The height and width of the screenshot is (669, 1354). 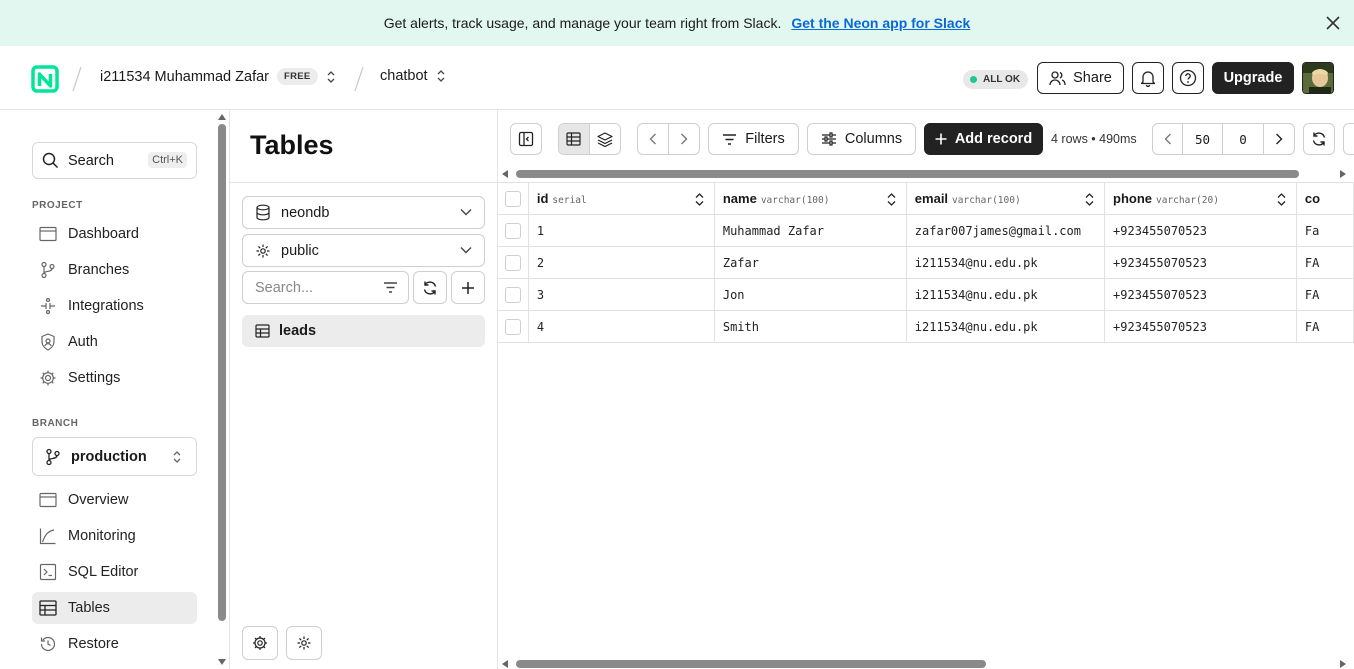 I want to click on sidebar-scrollbar, so click(x=222, y=389).